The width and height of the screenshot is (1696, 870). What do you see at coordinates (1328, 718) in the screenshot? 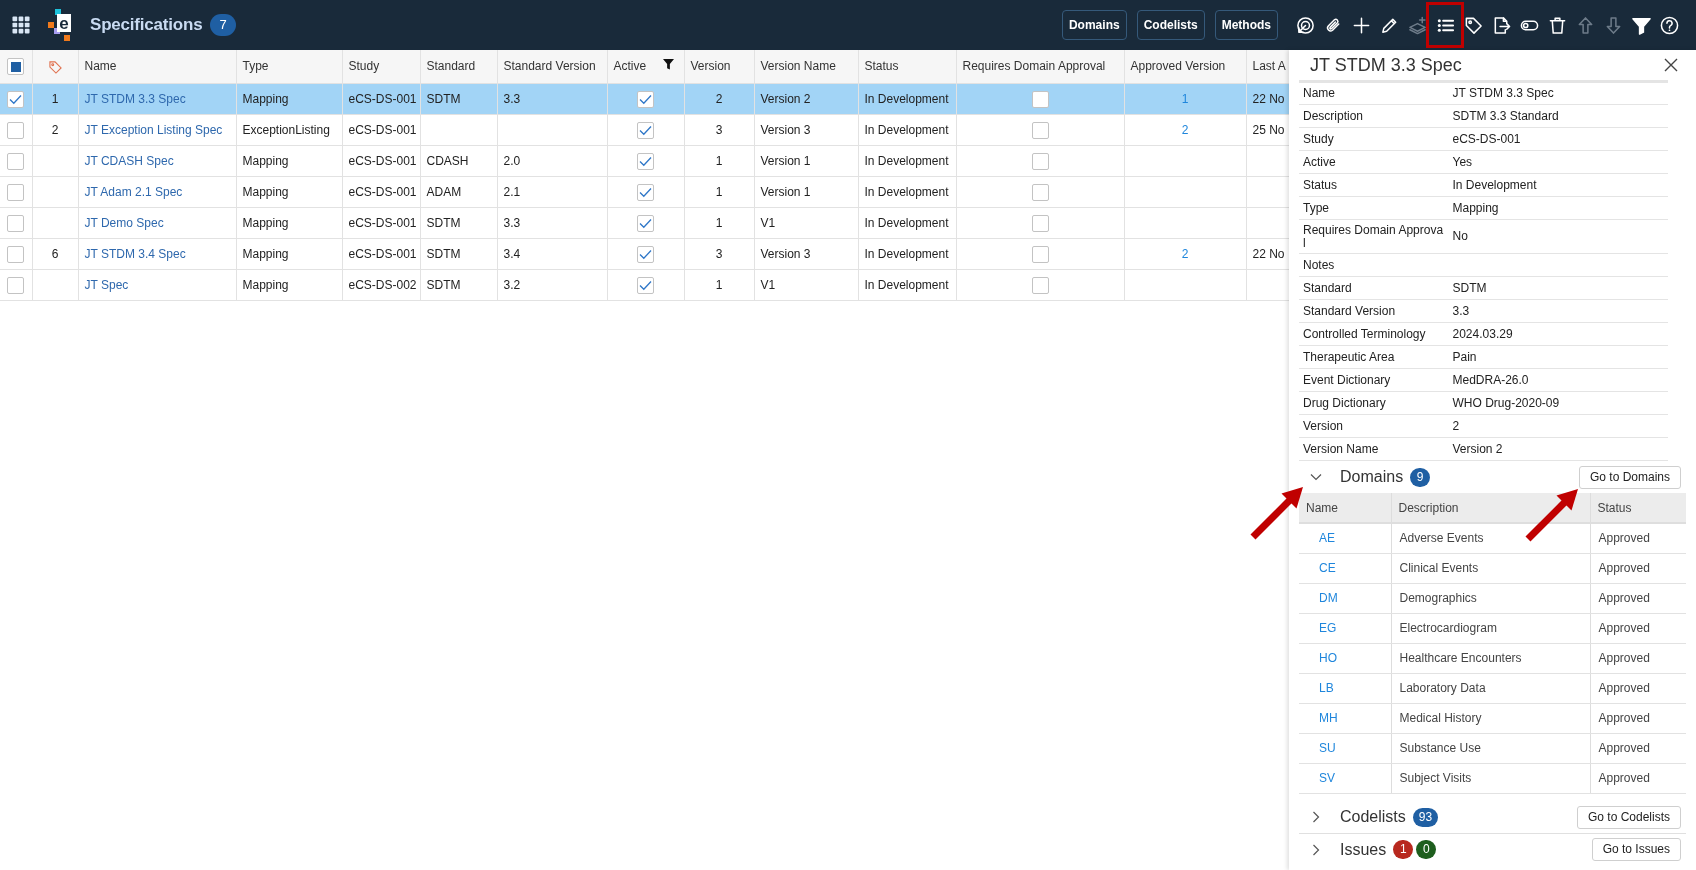
I see `domain-link: MH` at bounding box center [1328, 718].